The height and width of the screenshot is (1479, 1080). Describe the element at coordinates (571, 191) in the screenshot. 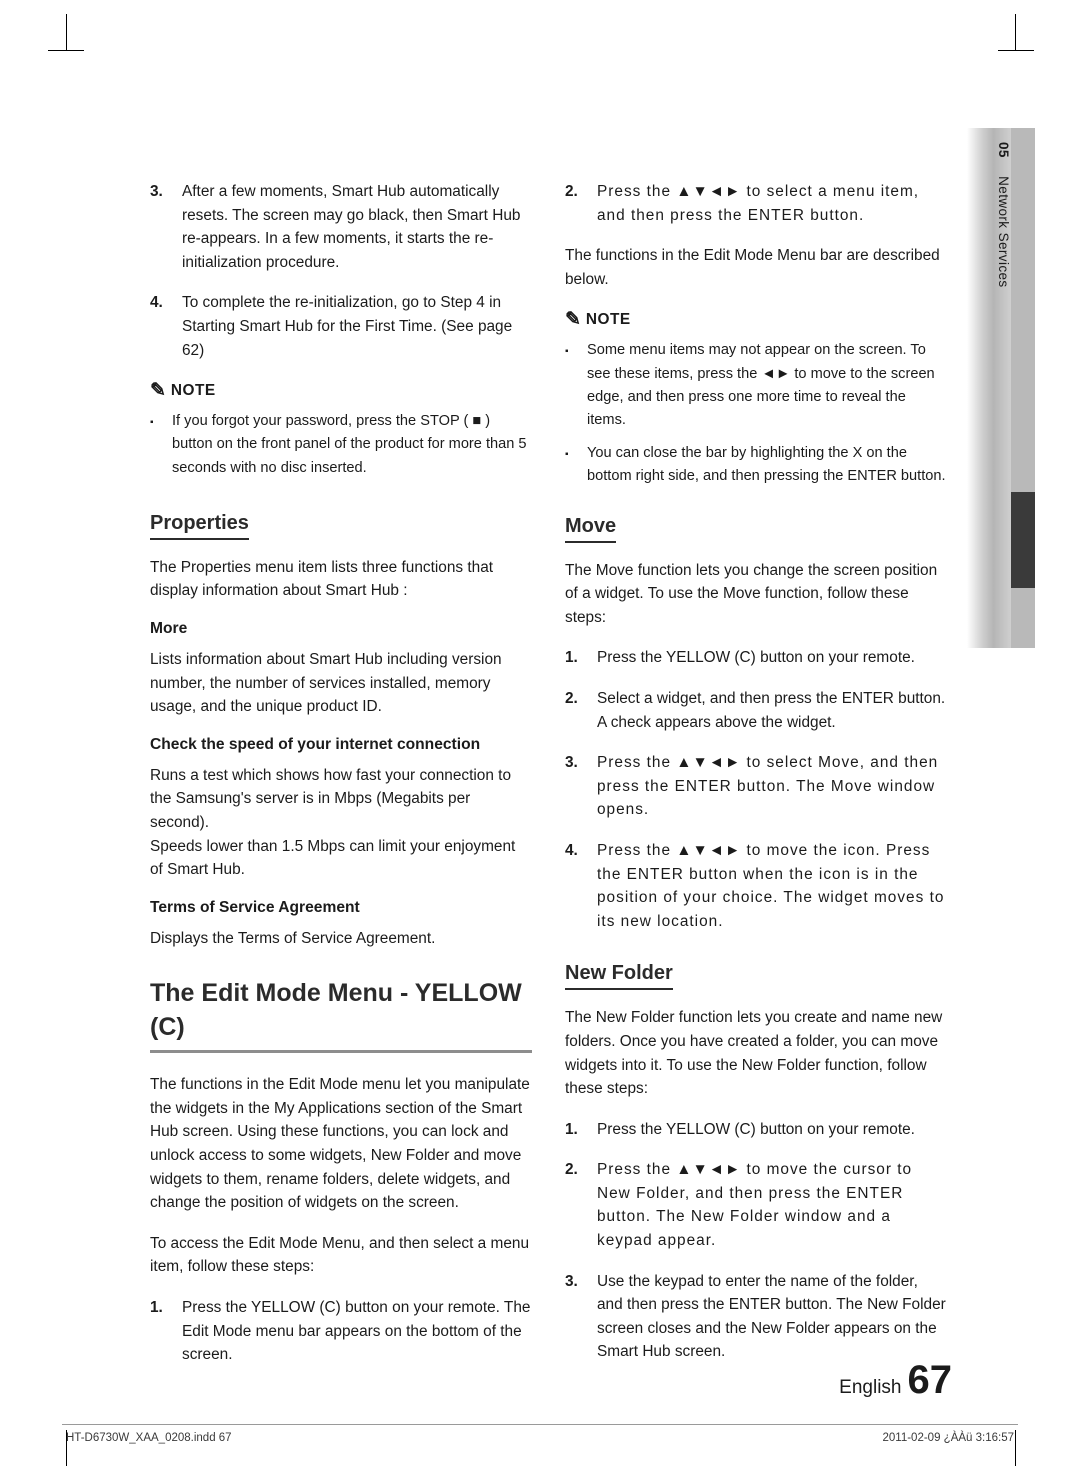

I see `right-step-2-number: 2.` at that location.